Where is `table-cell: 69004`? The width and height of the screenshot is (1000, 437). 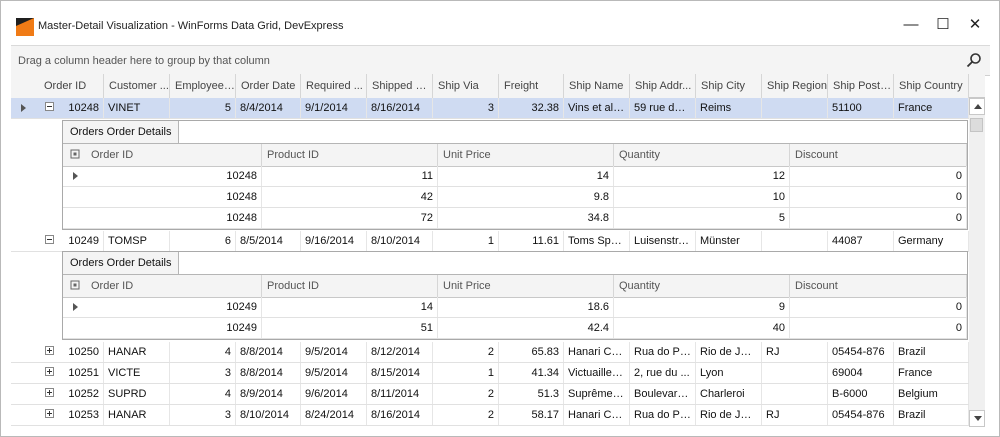 table-cell: 69004 is located at coordinates (861, 373).